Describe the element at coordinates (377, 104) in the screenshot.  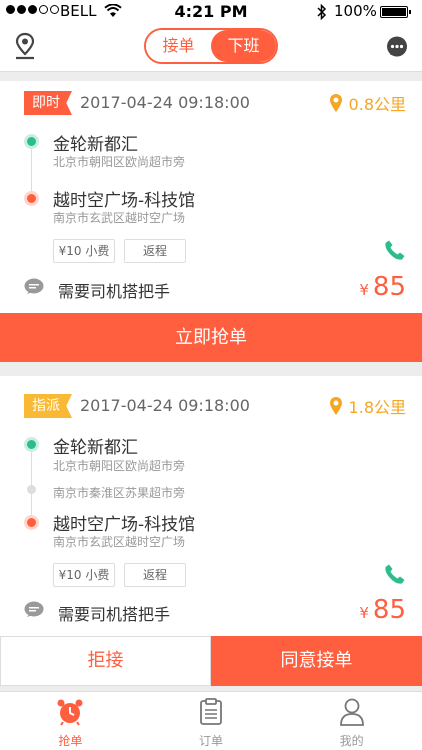
I see `distance-value: 0.8公里` at that location.